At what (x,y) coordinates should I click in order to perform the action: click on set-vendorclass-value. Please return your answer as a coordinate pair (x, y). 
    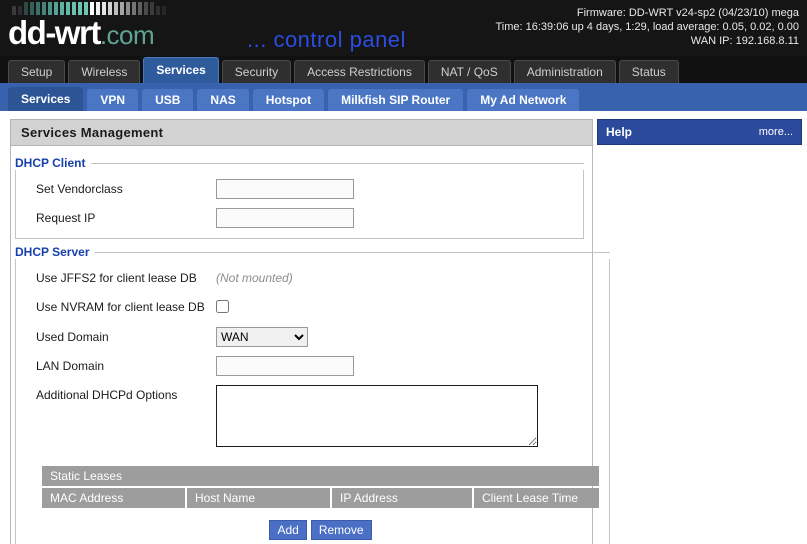
    Looking at the image, I should click on (399, 189).